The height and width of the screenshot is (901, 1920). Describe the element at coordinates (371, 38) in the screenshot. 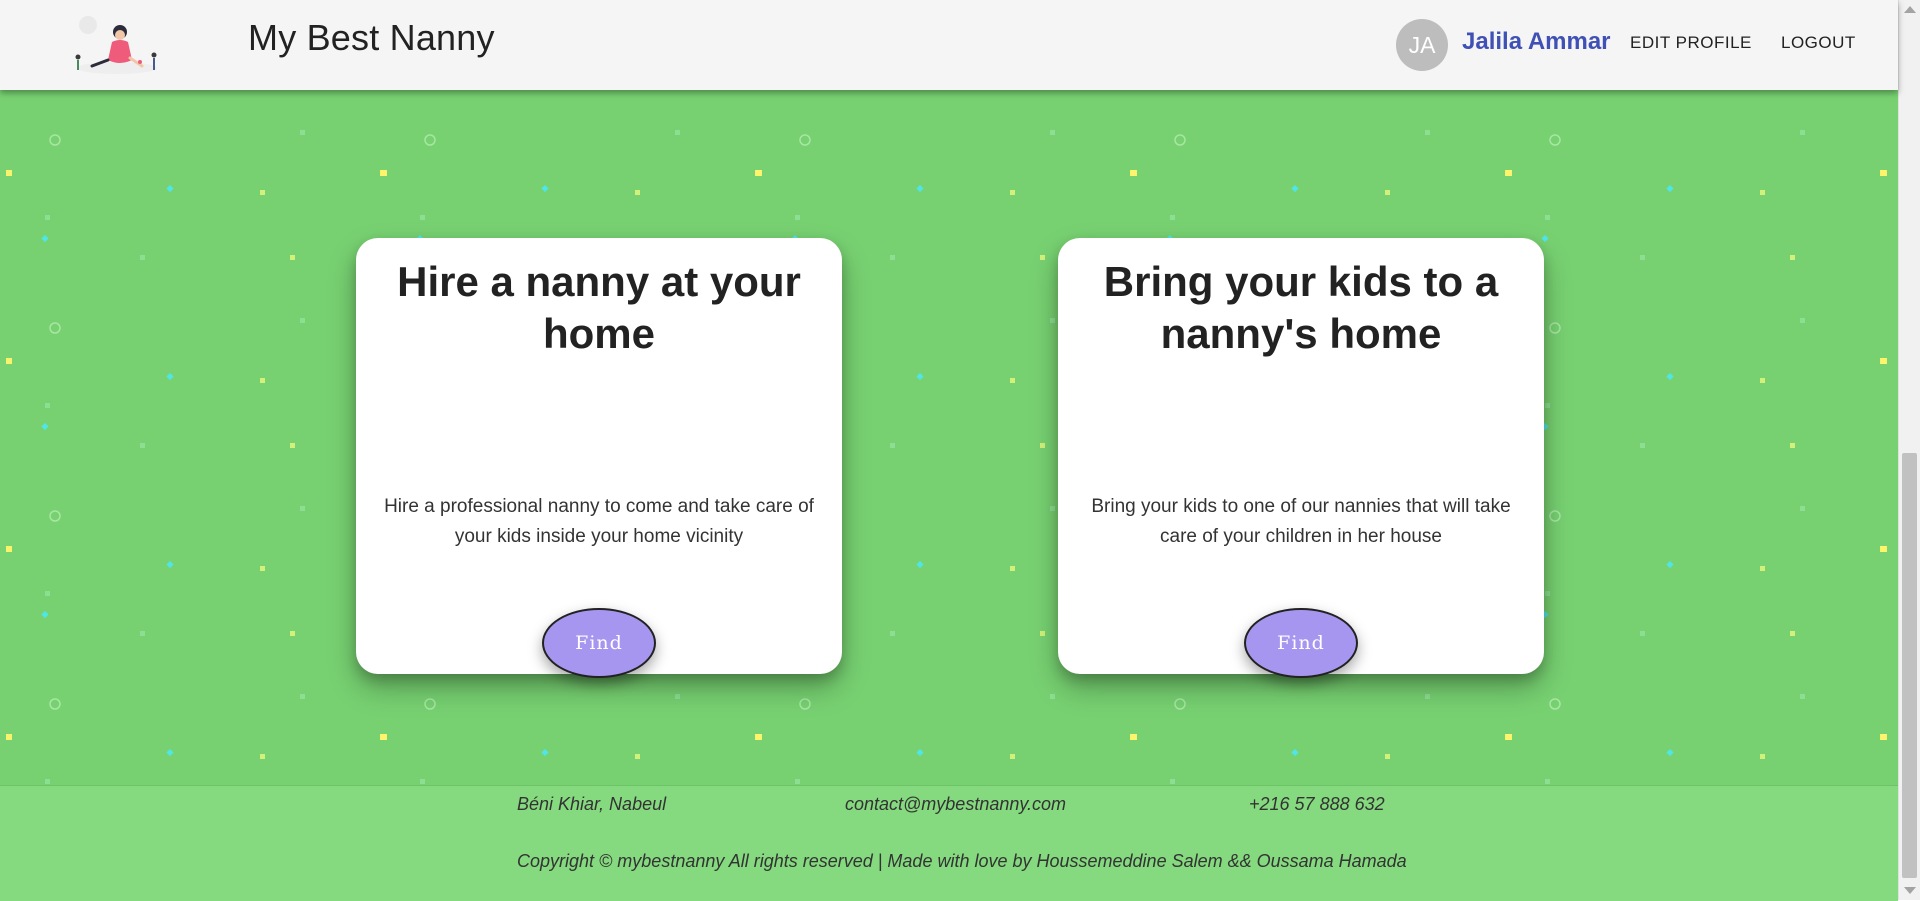

I see `app-title: My Best Nanny` at that location.